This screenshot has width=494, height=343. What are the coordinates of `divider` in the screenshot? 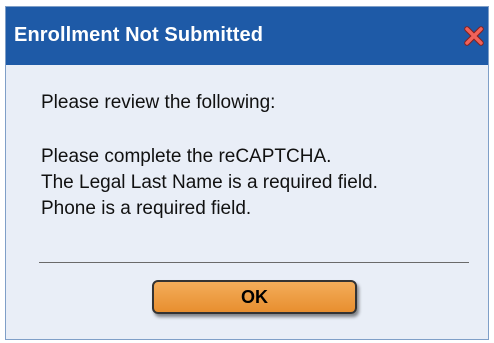 It's located at (254, 262).